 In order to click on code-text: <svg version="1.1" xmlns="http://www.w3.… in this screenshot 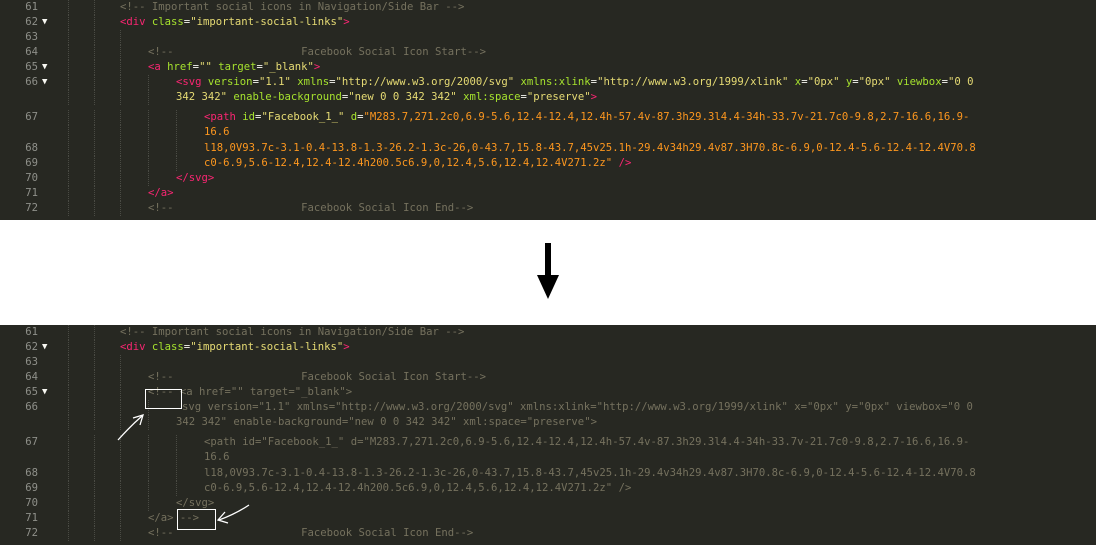, I will do `click(575, 82)`.